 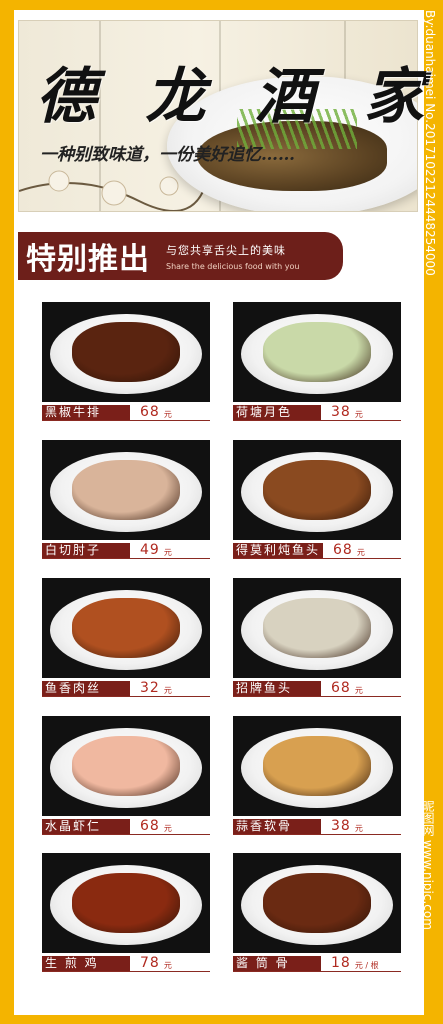 What do you see at coordinates (88, 259) in the screenshot?
I see `section-title: 特别推出` at bounding box center [88, 259].